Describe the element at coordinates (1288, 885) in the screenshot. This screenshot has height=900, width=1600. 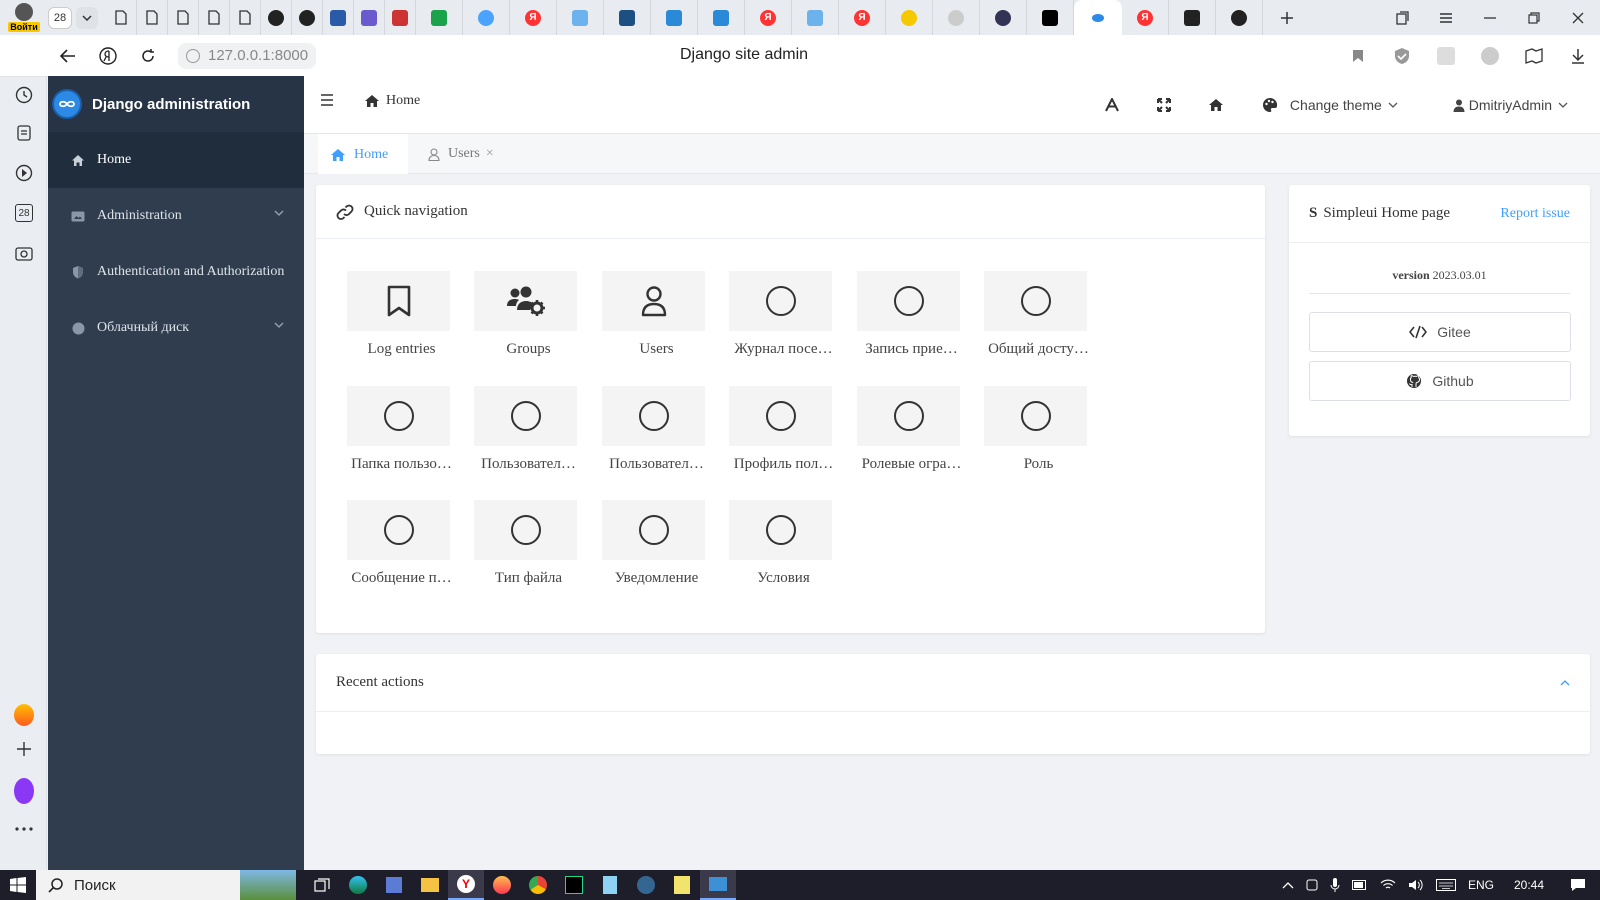
I see `tray-overflow-button` at that location.